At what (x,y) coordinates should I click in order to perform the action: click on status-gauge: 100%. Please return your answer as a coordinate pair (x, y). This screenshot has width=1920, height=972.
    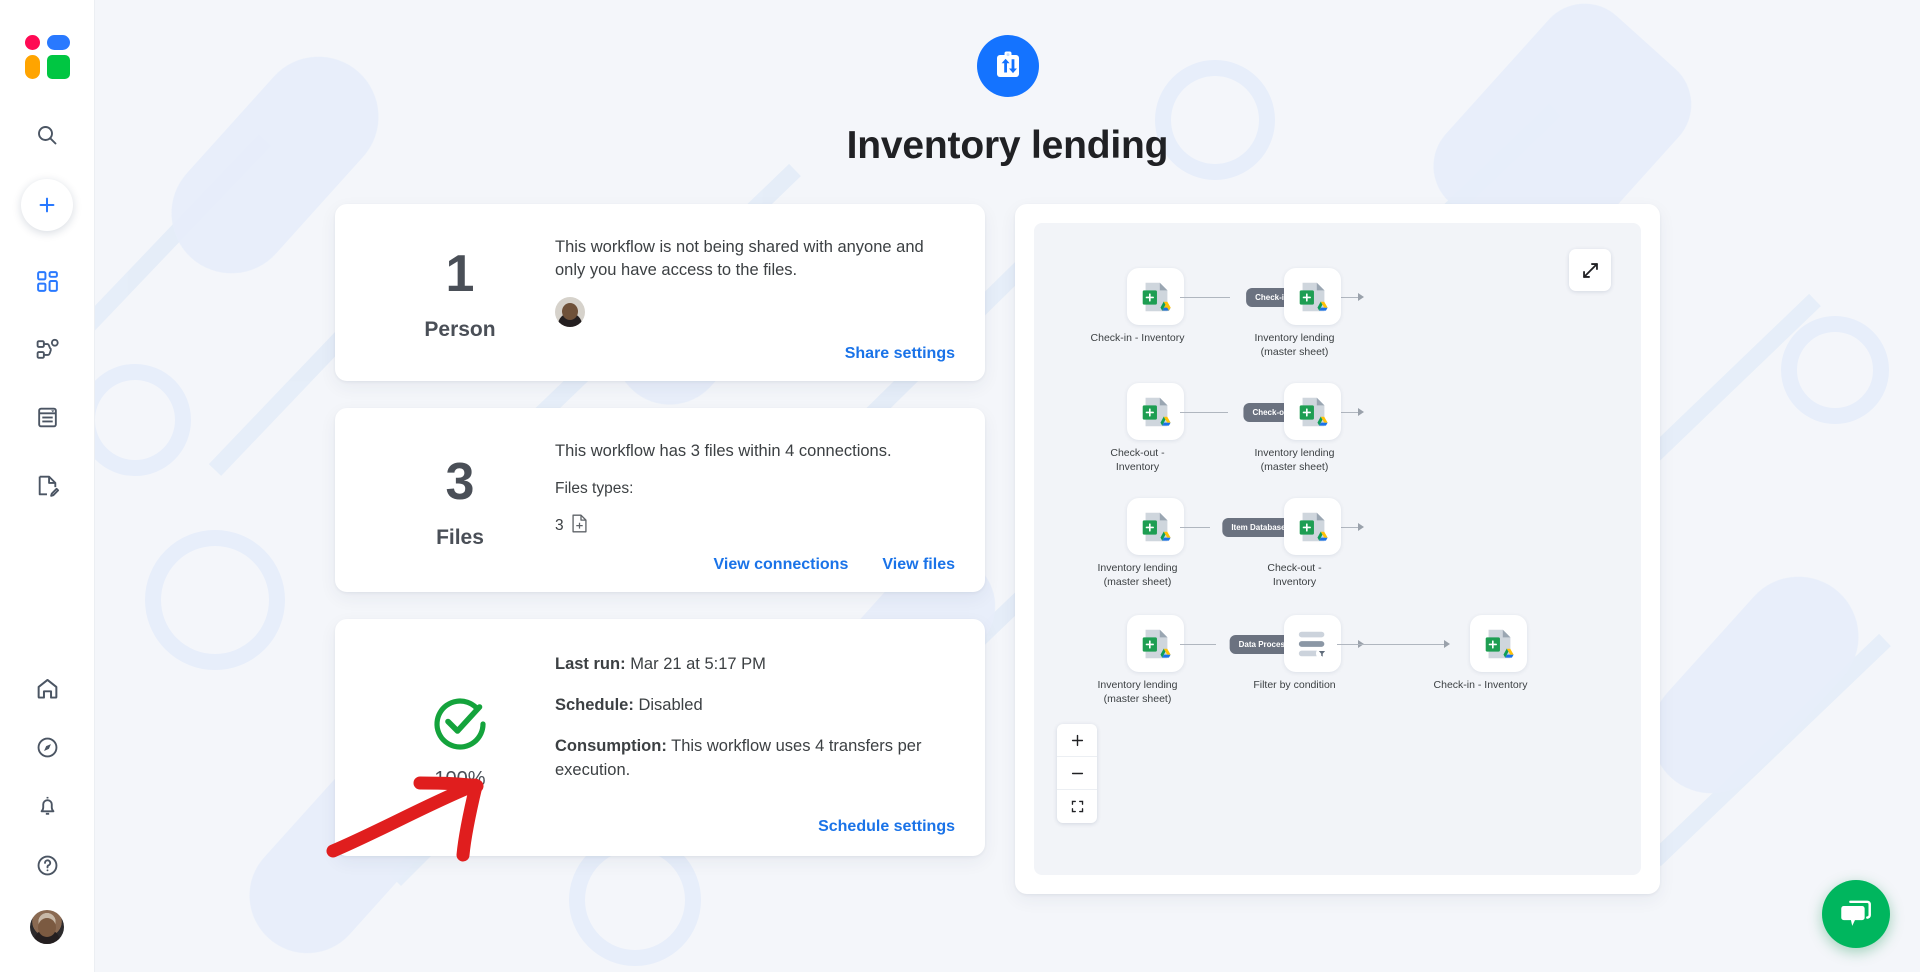
    Looking at the image, I should click on (460, 741).